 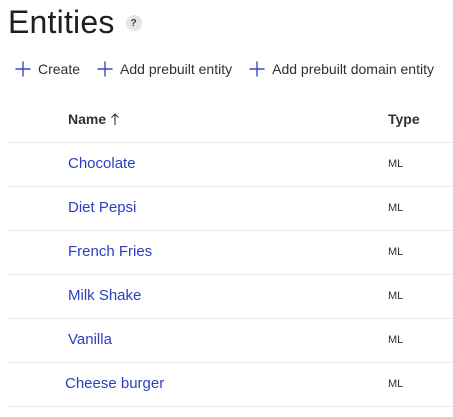 I want to click on table-row: Cheese burger ML, so click(x=230, y=385).